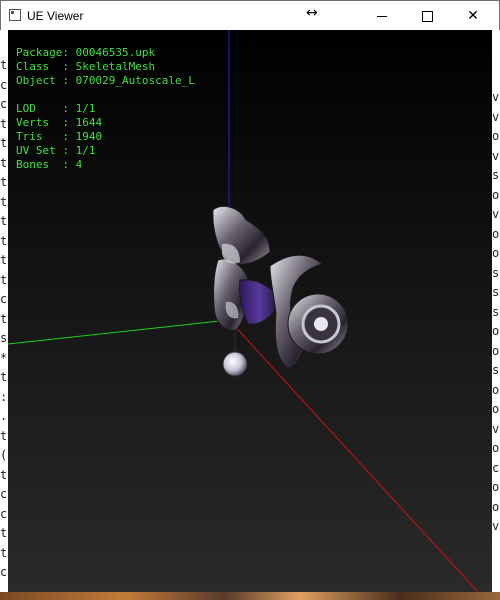  What do you see at coordinates (115, 52) in the screenshot?
I see `info-package-value: 00046535.upk` at bounding box center [115, 52].